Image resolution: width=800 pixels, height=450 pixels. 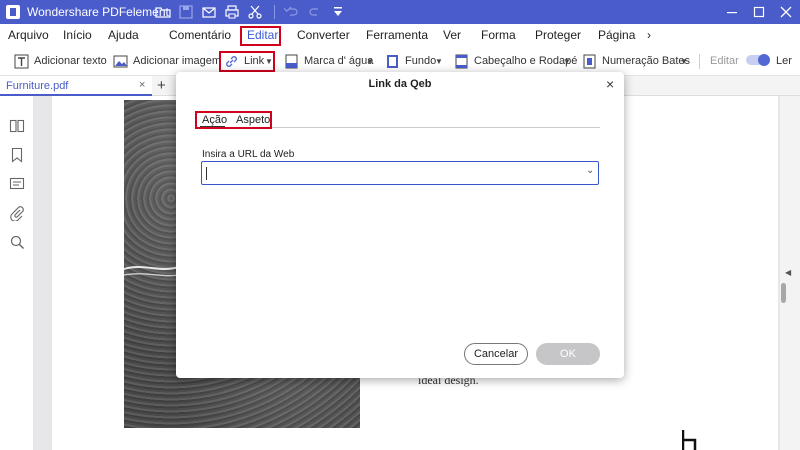 What do you see at coordinates (400, 84) in the screenshot?
I see `dialog-title: Link da Qeb` at bounding box center [400, 84].